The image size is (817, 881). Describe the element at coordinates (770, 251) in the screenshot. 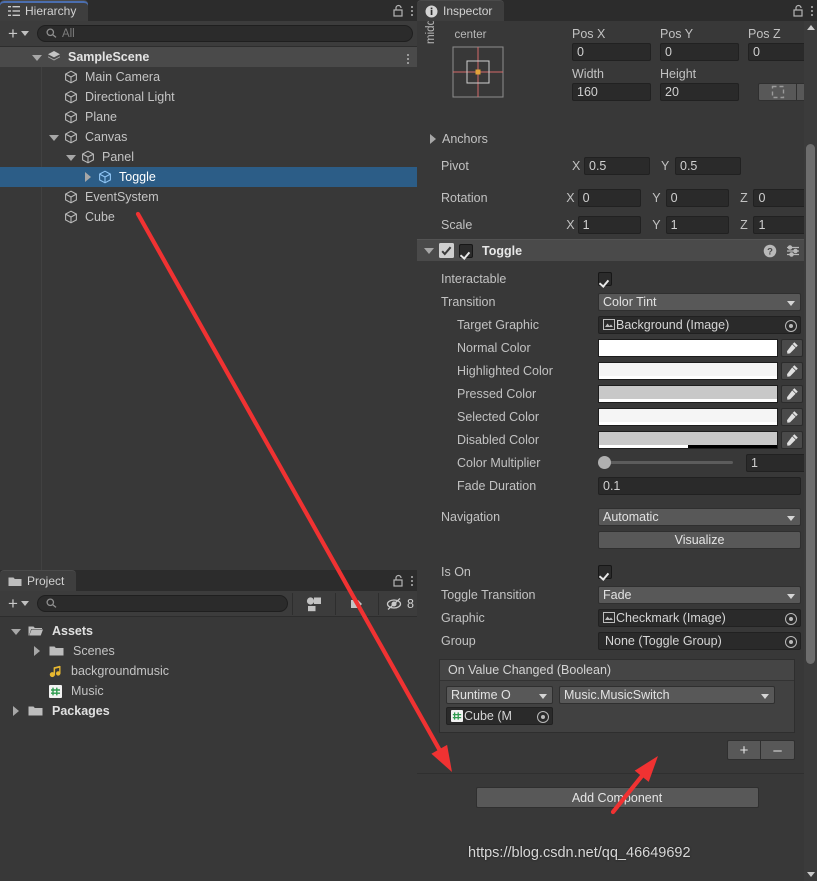

I see `help-icon: ?` at that location.